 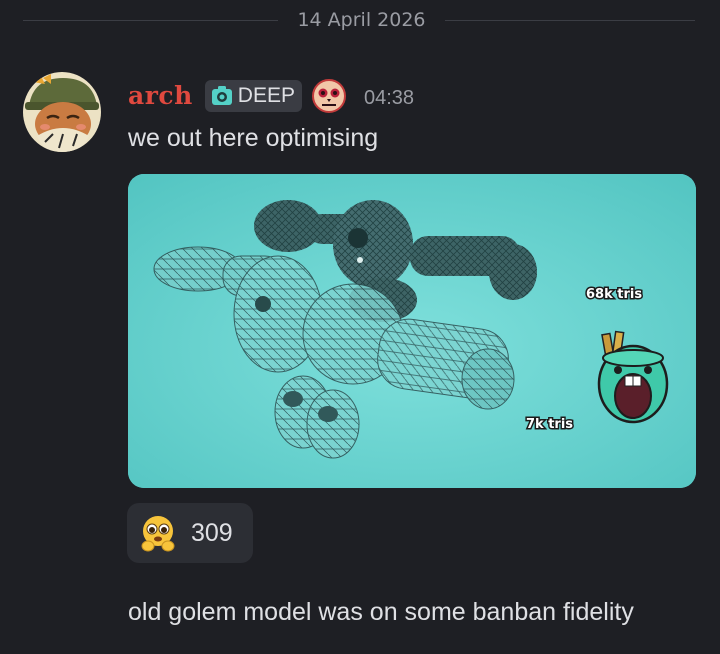 I want to click on divider-line-left, so click(x=150, y=20).